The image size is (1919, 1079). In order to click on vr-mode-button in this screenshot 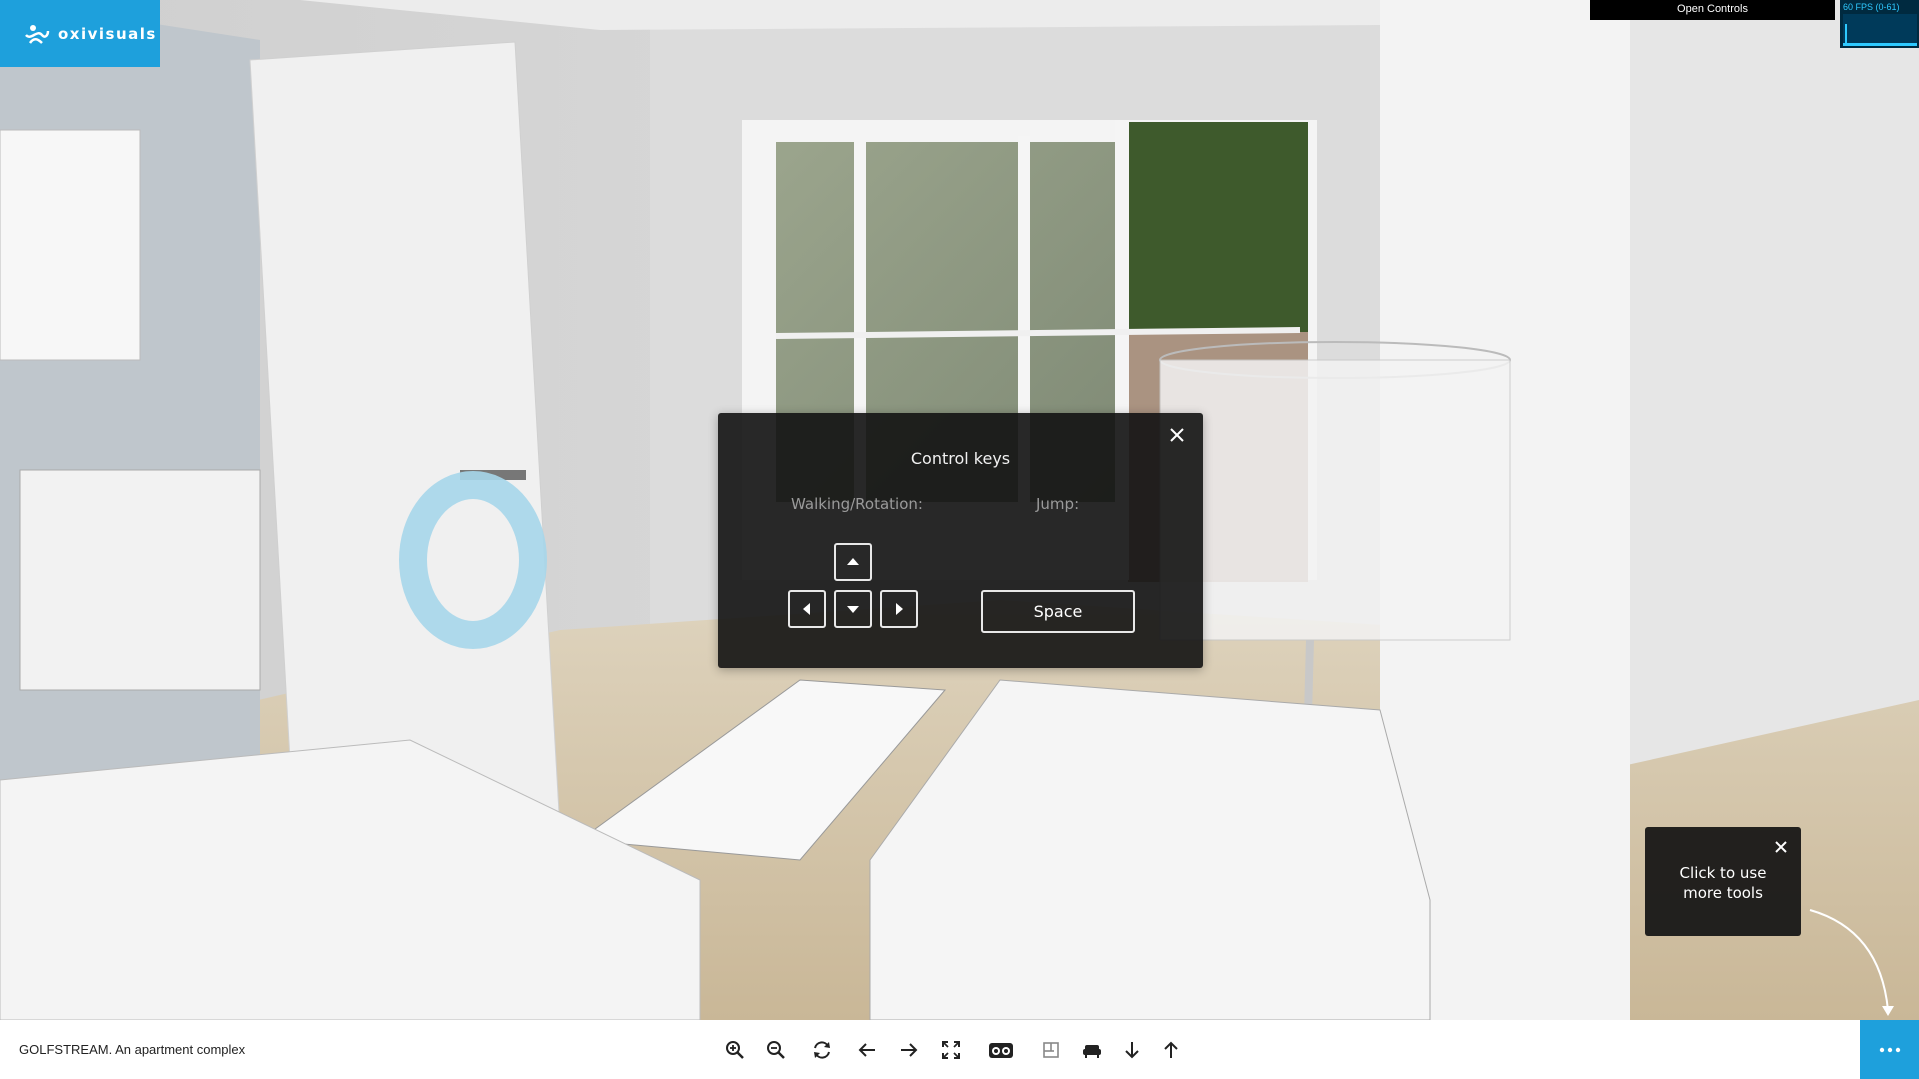, I will do `click(1001, 1050)`.